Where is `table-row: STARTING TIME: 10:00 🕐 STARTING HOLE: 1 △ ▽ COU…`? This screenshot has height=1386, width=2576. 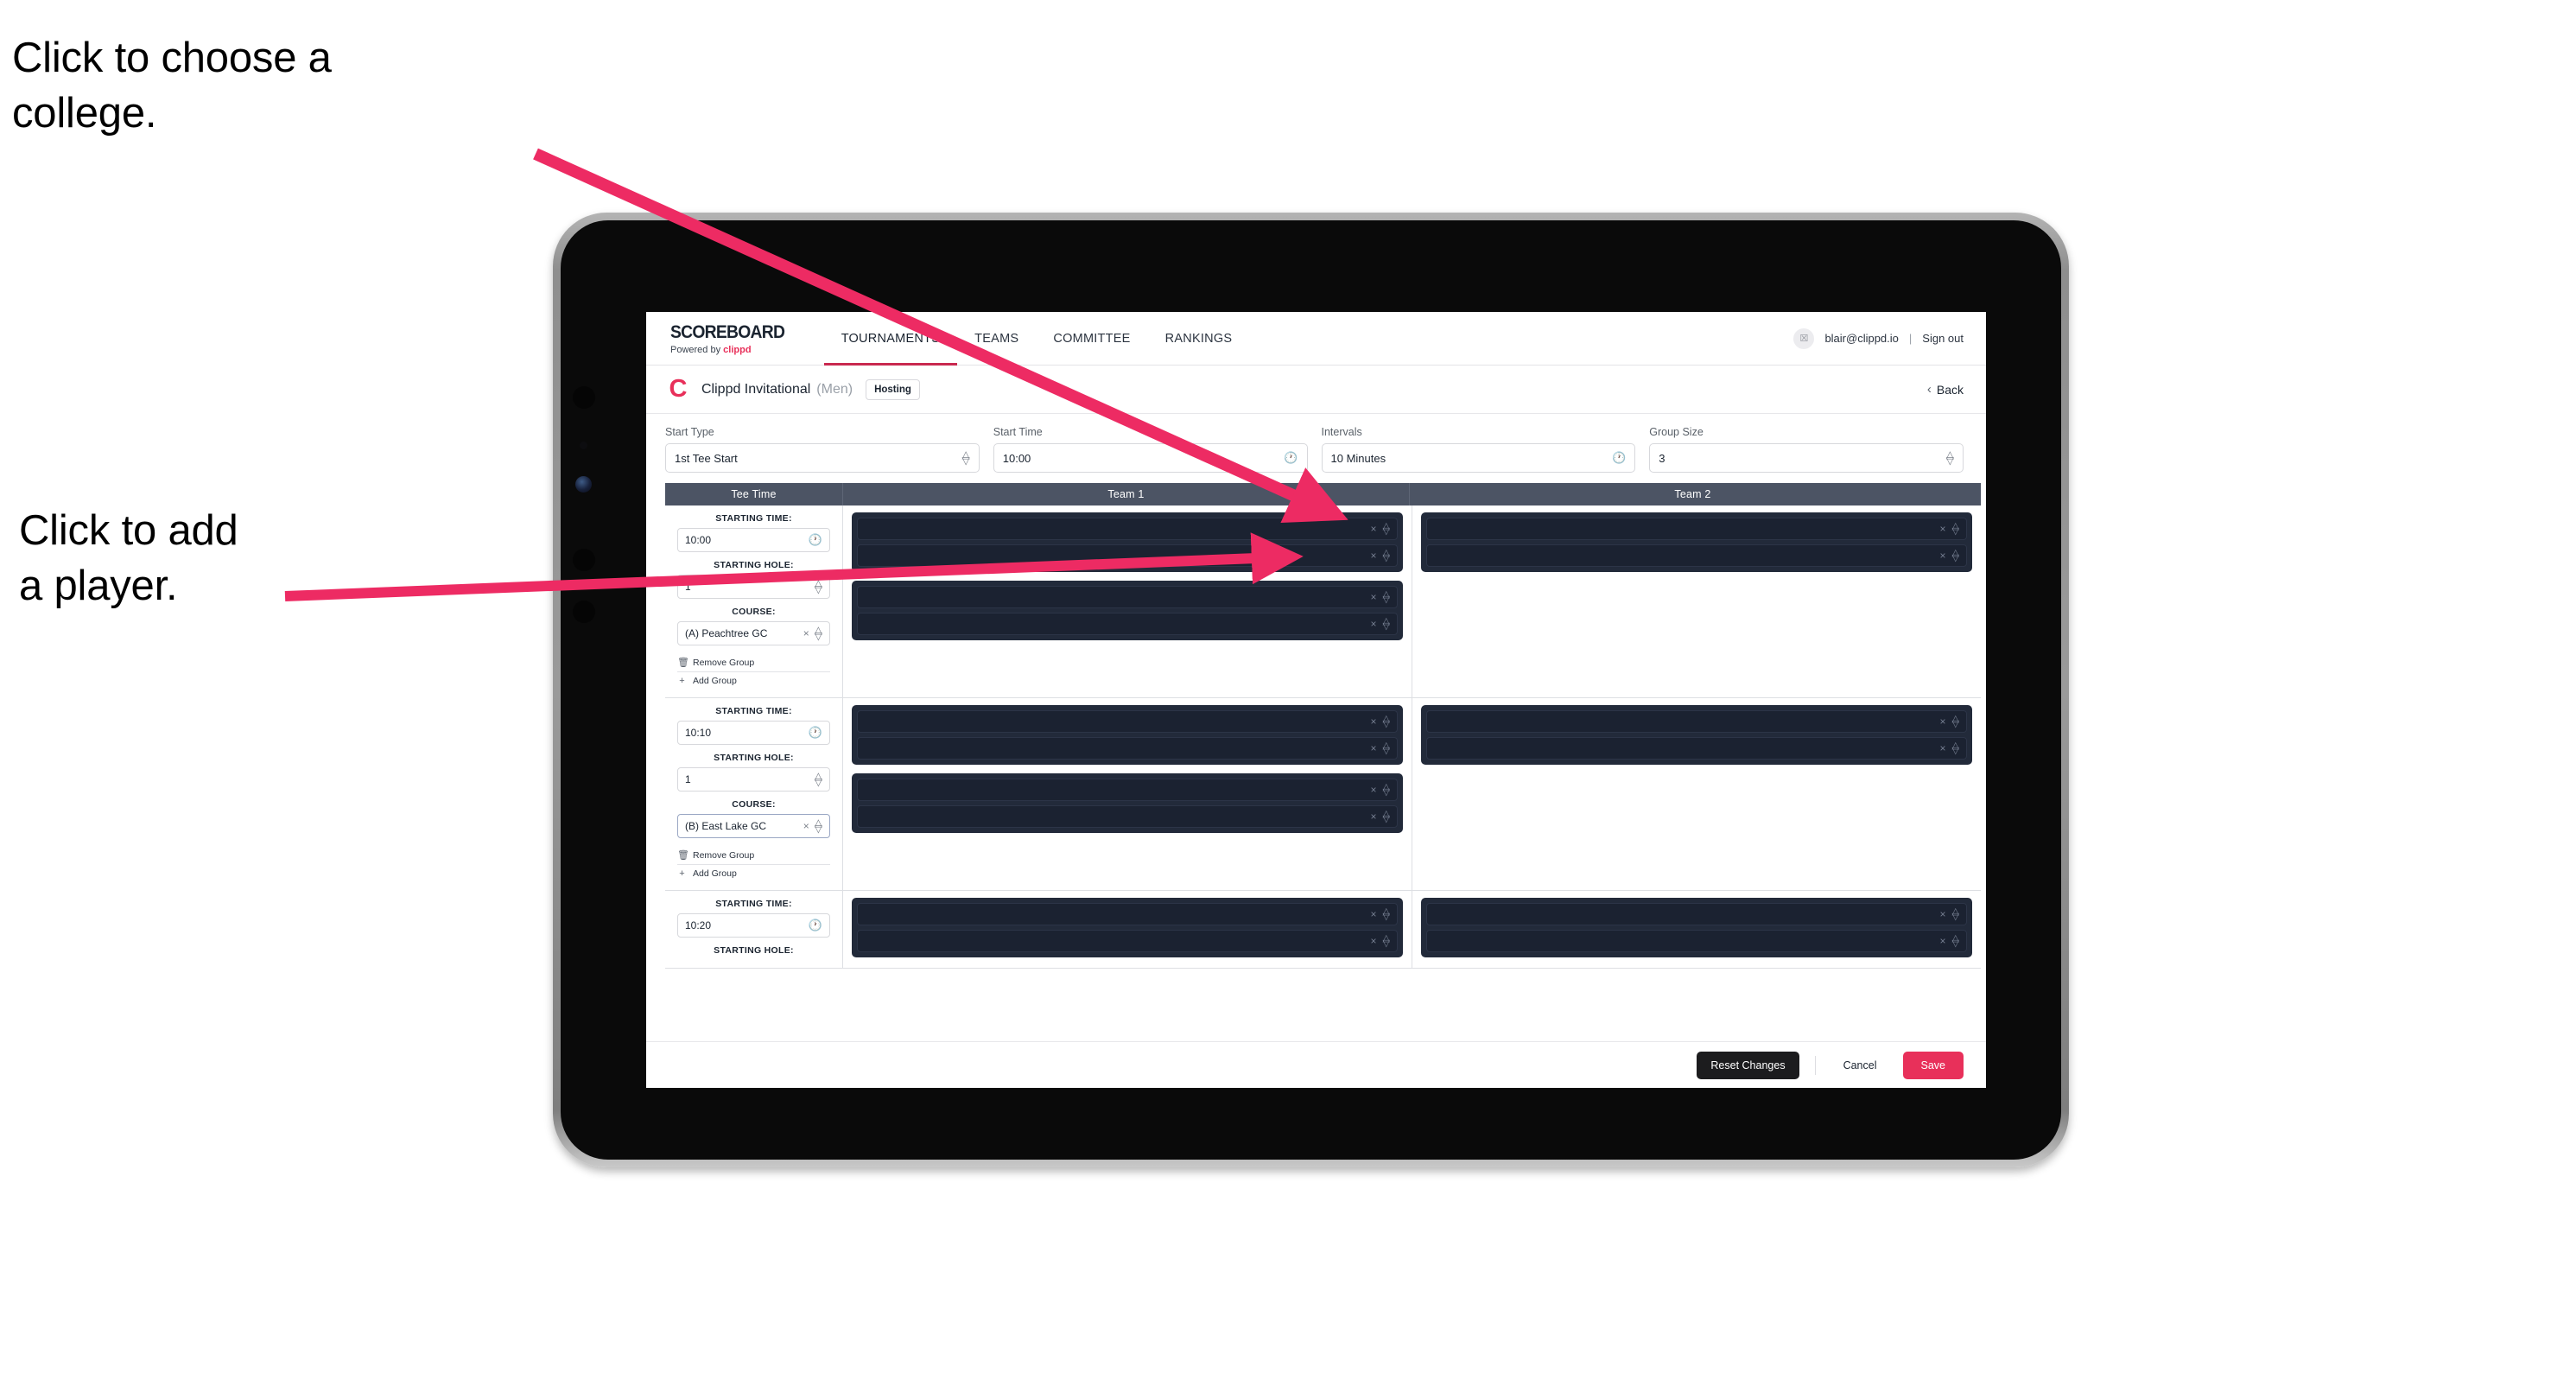
table-row: STARTING TIME: 10:00 🕐 STARTING HOLE: 1 △ ▽ COU… is located at coordinates (1323, 601).